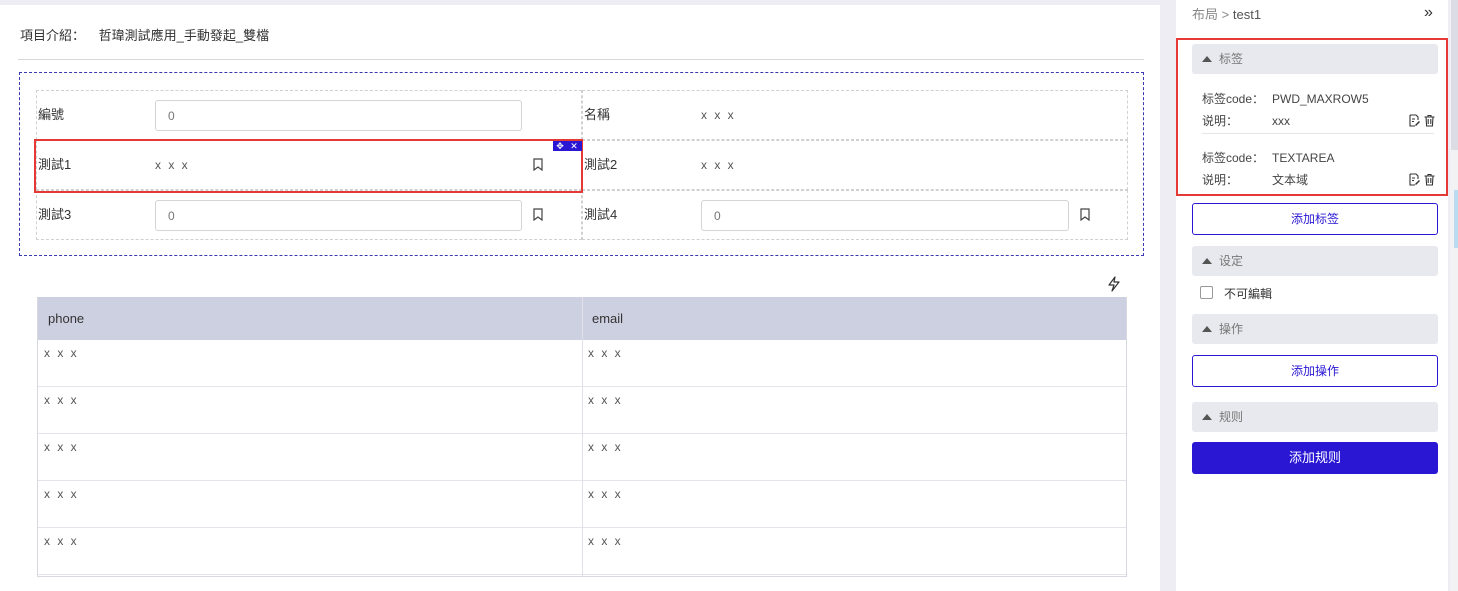 The image size is (1458, 591). What do you see at coordinates (51, 114) in the screenshot?
I see `field-label: 編號` at bounding box center [51, 114].